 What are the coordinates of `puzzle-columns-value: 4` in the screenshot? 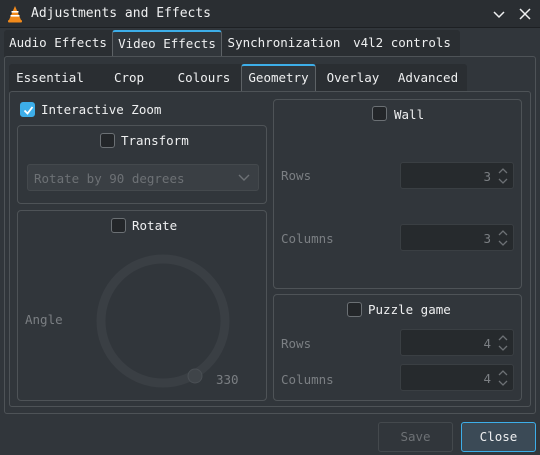 It's located at (487, 378).